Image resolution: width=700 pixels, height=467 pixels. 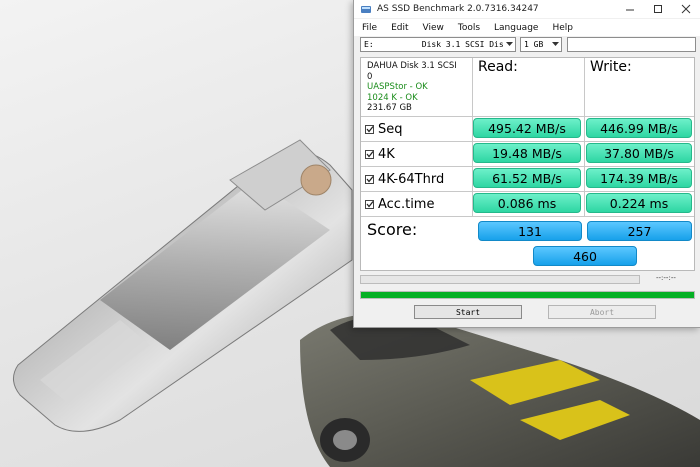 I want to click on 4k64-read-value: 61.52 MB/s, so click(x=527, y=178).